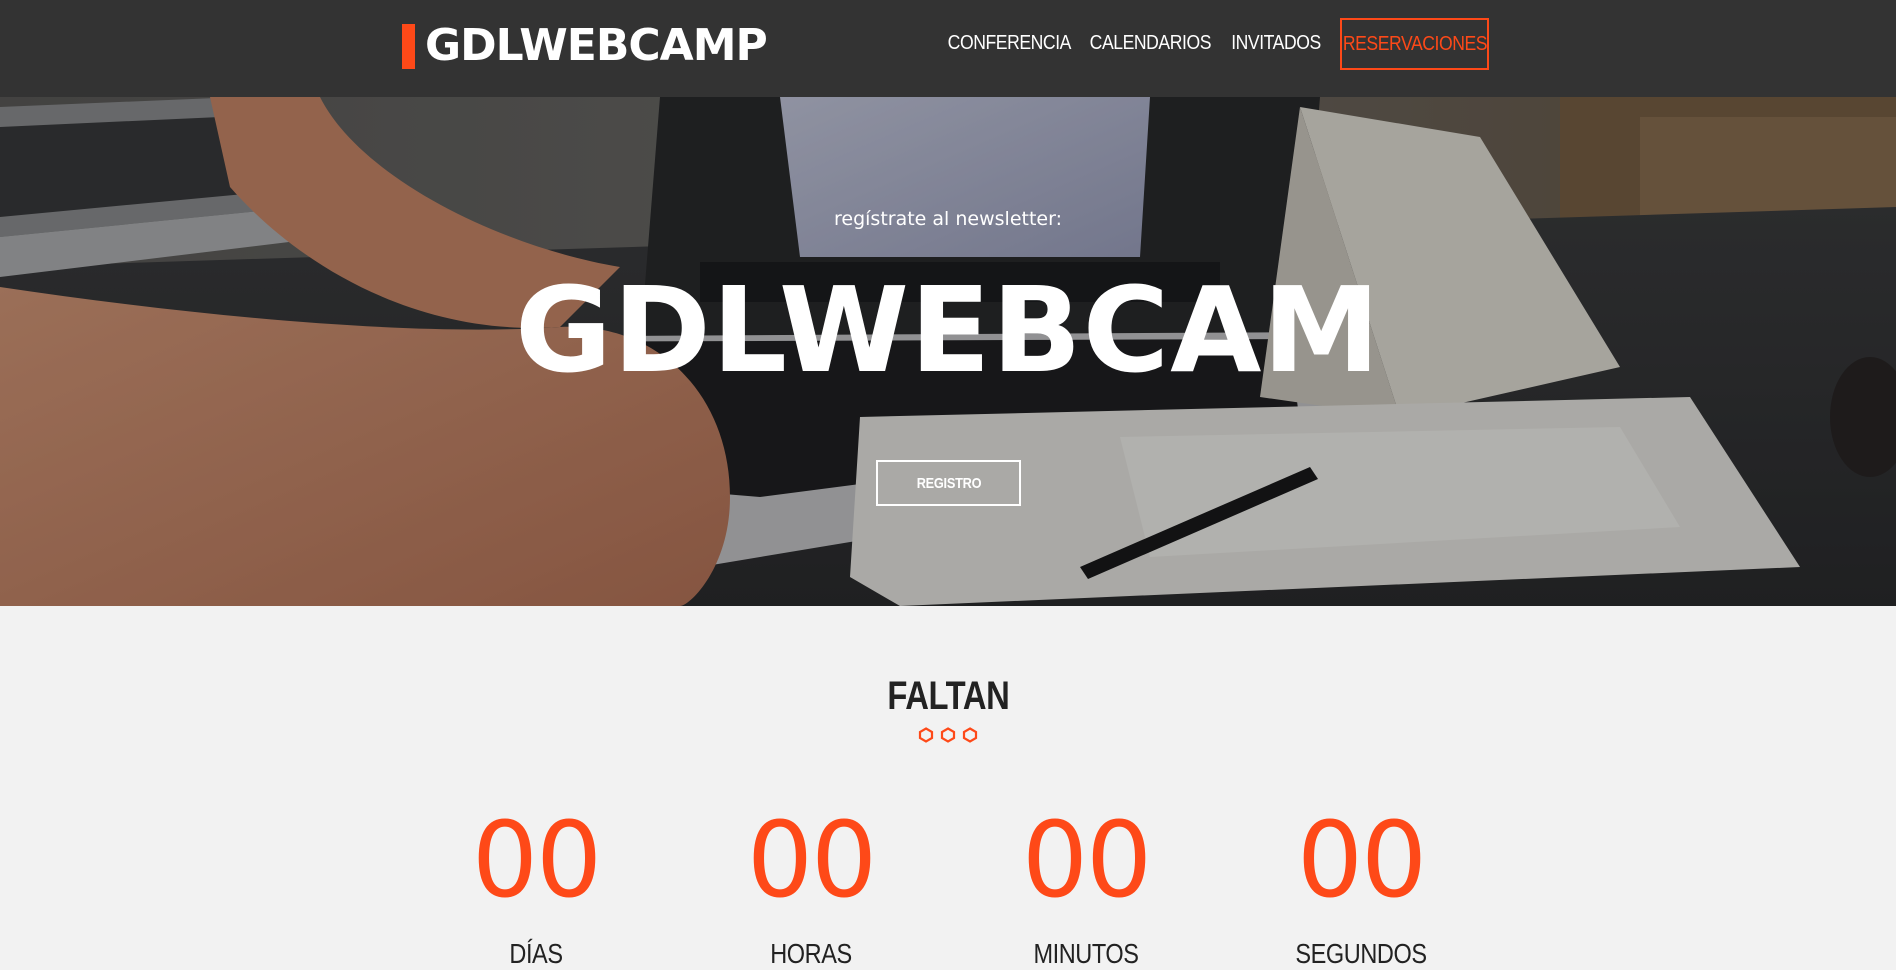 This screenshot has width=1896, height=970. I want to click on nav-reservaciones-label: RESERVACIONES, so click(1414, 43).